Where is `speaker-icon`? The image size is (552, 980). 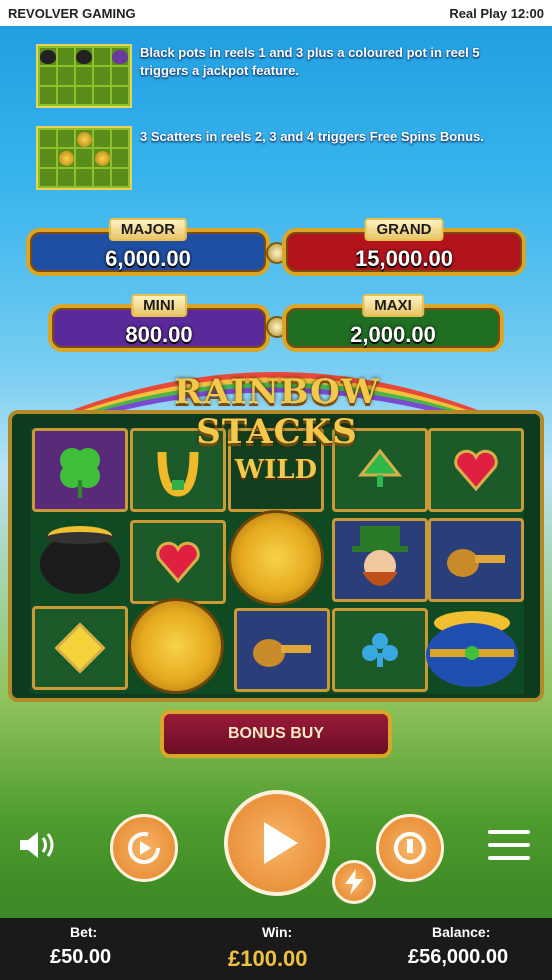
speaker-icon is located at coordinates (38, 845).